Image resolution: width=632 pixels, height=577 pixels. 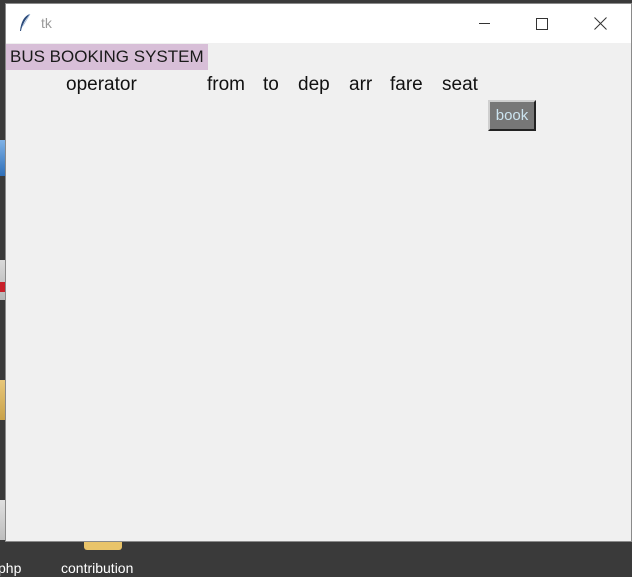 I want to click on book-button: book, so click(x=512, y=115).